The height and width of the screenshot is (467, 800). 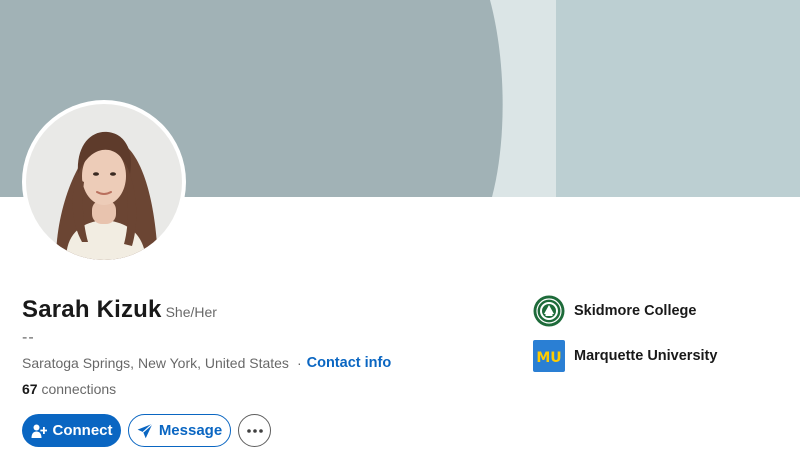 I want to click on more-horizontal-icon, so click(x=254, y=430).